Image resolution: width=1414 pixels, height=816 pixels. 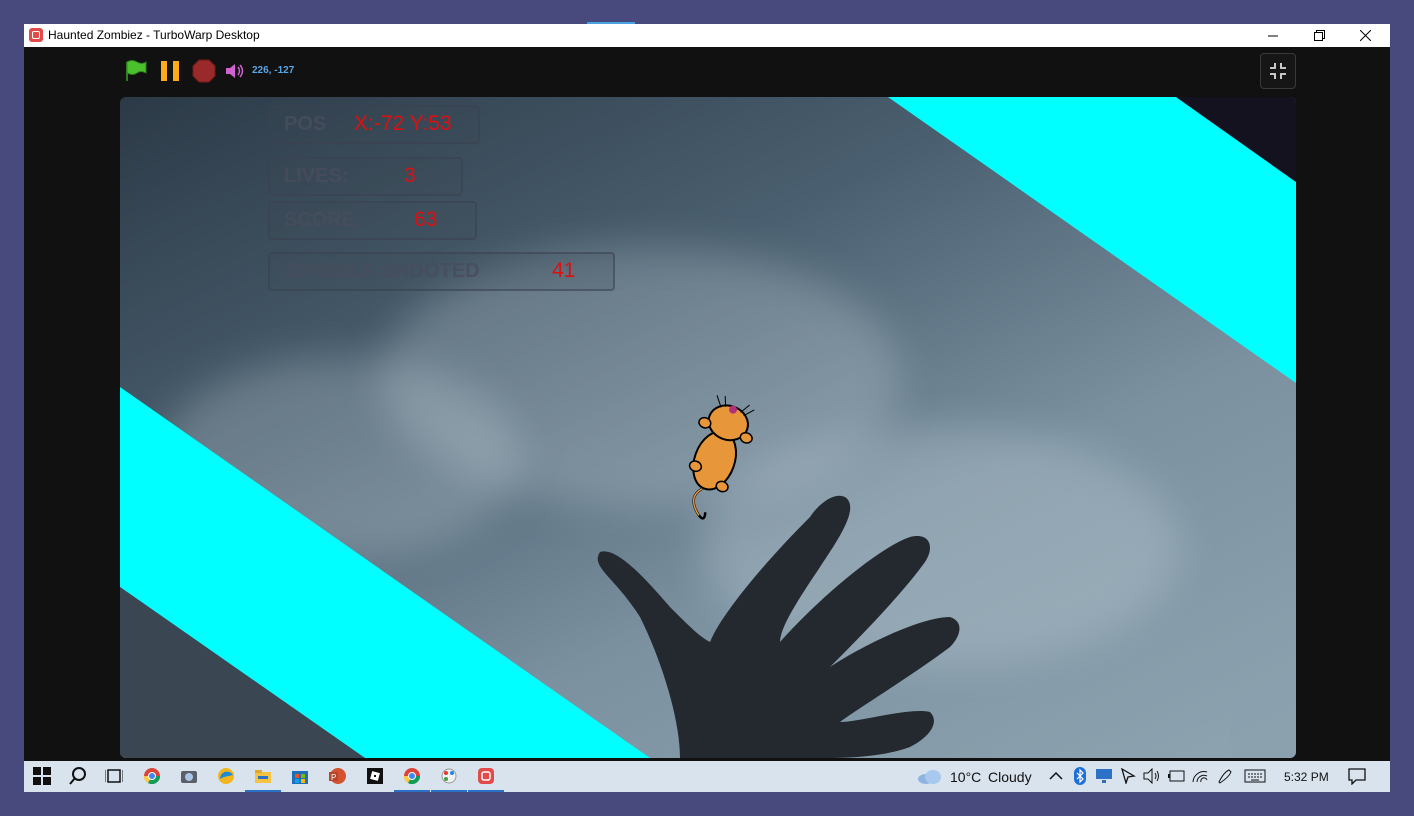 What do you see at coordinates (1263, 697) in the screenshot?
I see `moon-glow` at bounding box center [1263, 697].